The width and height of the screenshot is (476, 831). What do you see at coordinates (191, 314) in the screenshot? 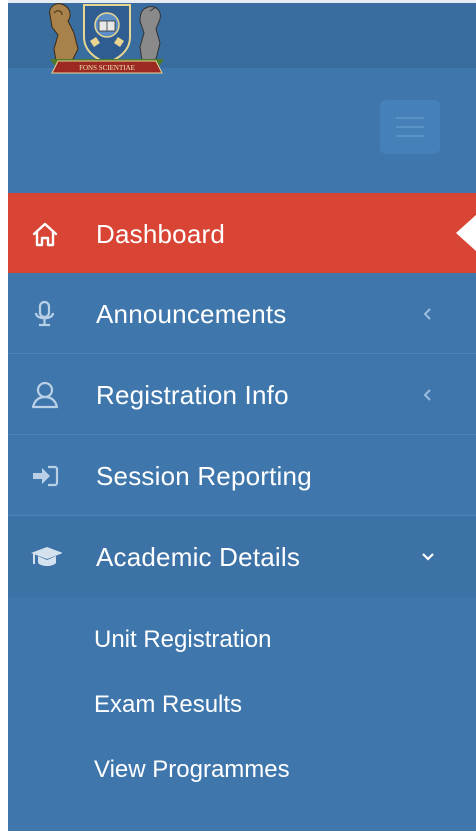
I see `menu-item-label: Announcements` at bounding box center [191, 314].